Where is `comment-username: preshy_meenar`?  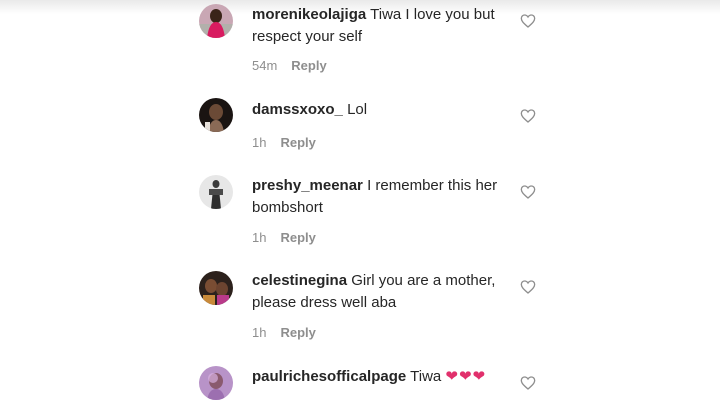
comment-username: preshy_meenar is located at coordinates (307, 185).